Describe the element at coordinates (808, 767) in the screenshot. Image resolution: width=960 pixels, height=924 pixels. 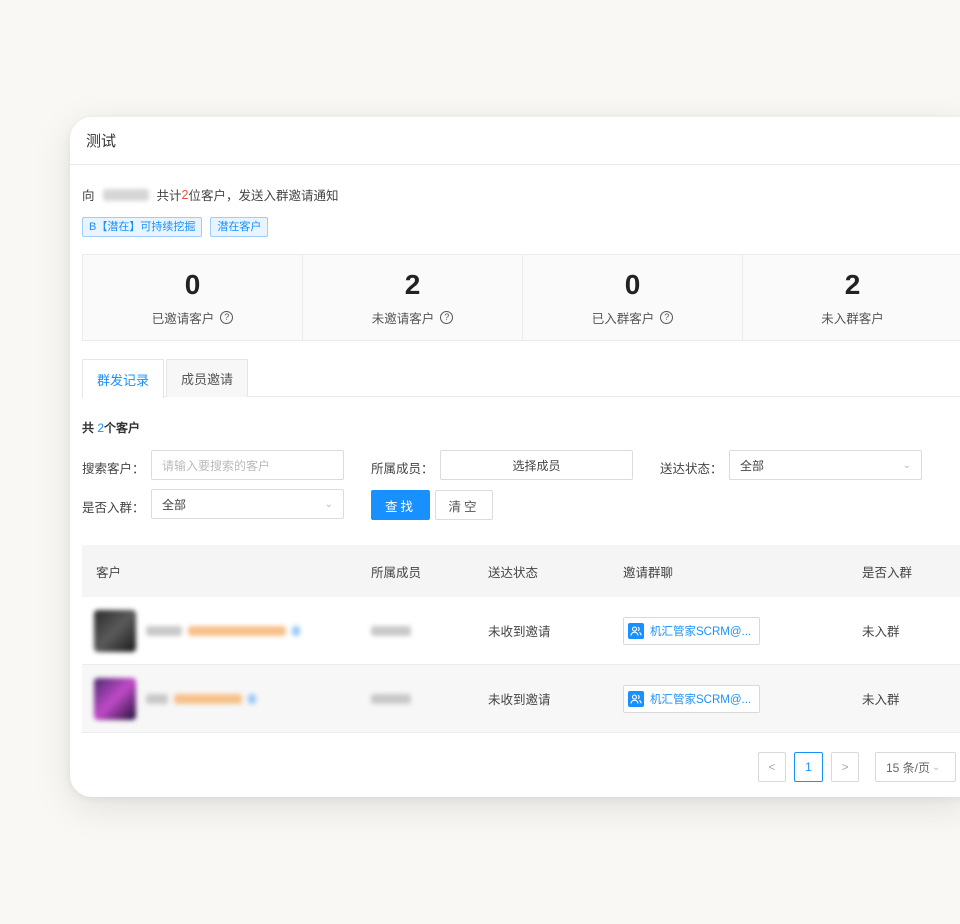
I see `page-1-button: 1` at that location.